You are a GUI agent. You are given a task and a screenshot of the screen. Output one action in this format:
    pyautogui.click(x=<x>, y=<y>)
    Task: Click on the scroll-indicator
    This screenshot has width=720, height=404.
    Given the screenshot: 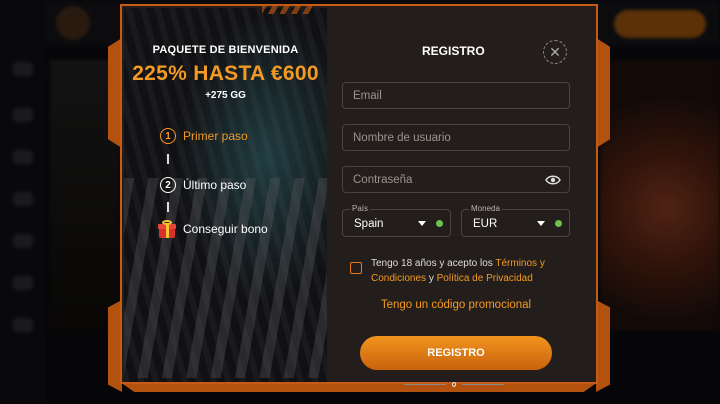 What is the action you would take?
    pyautogui.click(x=454, y=384)
    